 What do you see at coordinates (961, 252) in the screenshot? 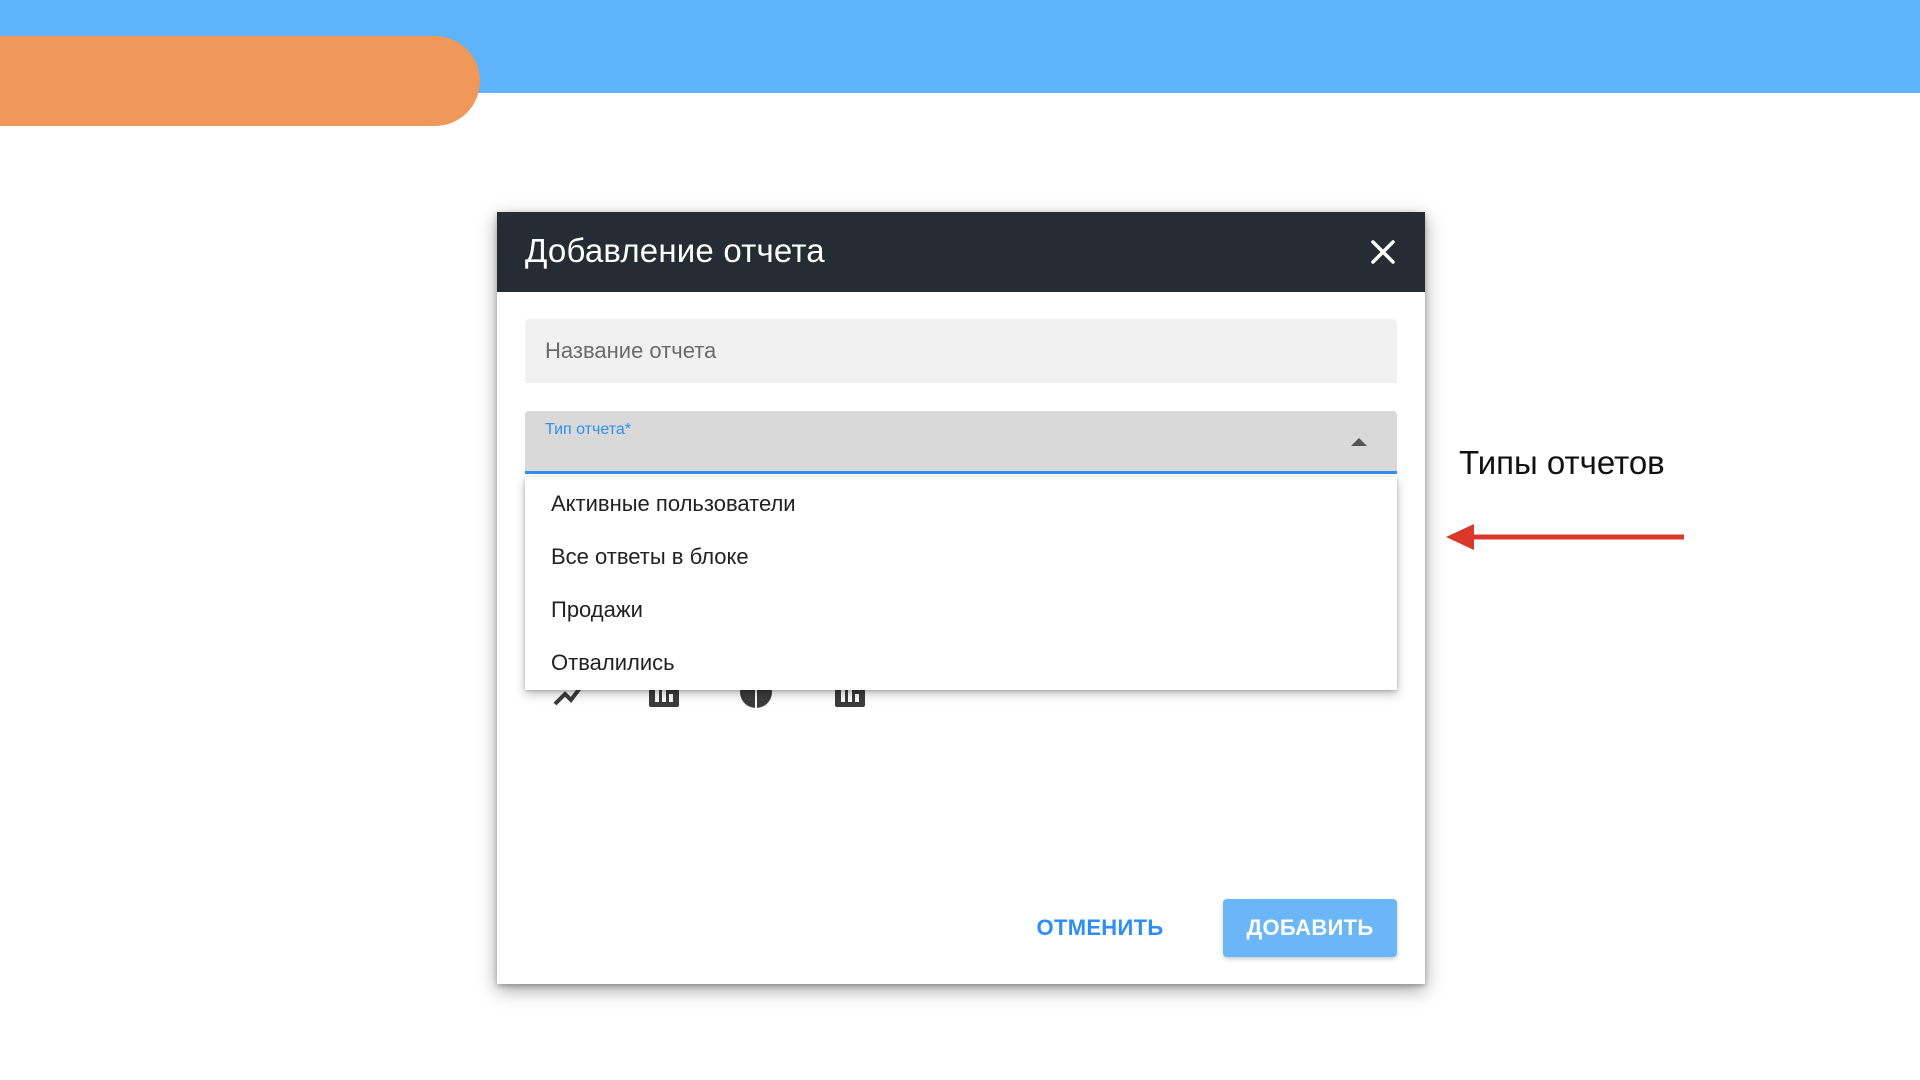
I see `dialog-header: Добавление отчета` at bounding box center [961, 252].